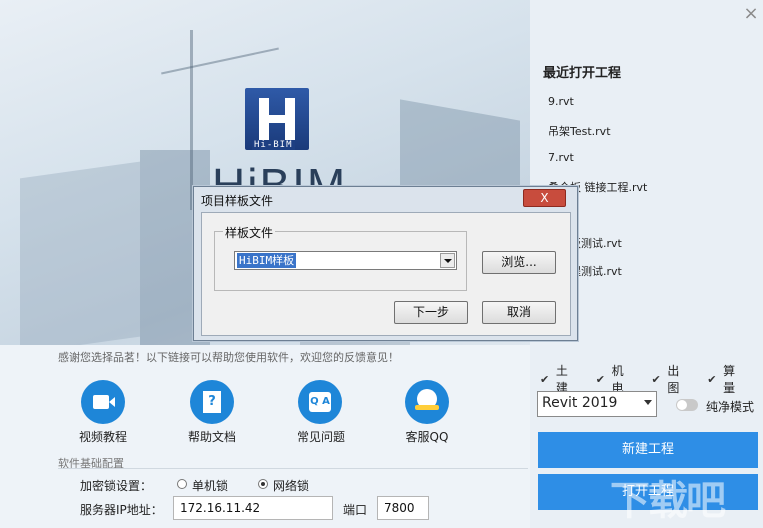 This screenshot has width=763, height=528. What do you see at coordinates (579, 131) in the screenshot?
I see `recent-project-item: 吊架Test.rvt` at bounding box center [579, 131].